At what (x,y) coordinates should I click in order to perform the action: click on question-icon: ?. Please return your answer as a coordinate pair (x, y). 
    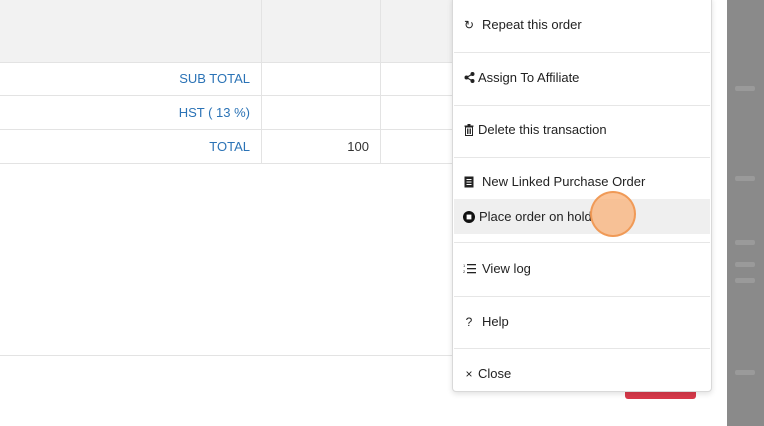
    Looking at the image, I should click on (469, 321).